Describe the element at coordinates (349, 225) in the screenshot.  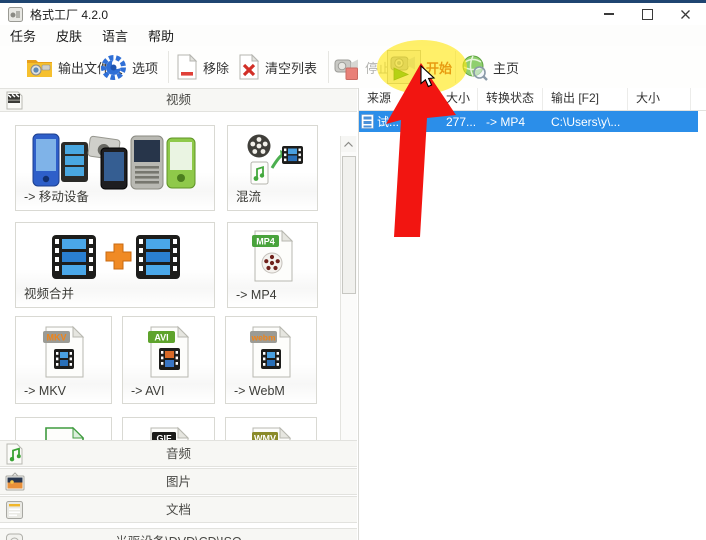
I see `scrollbar-thumb` at that location.